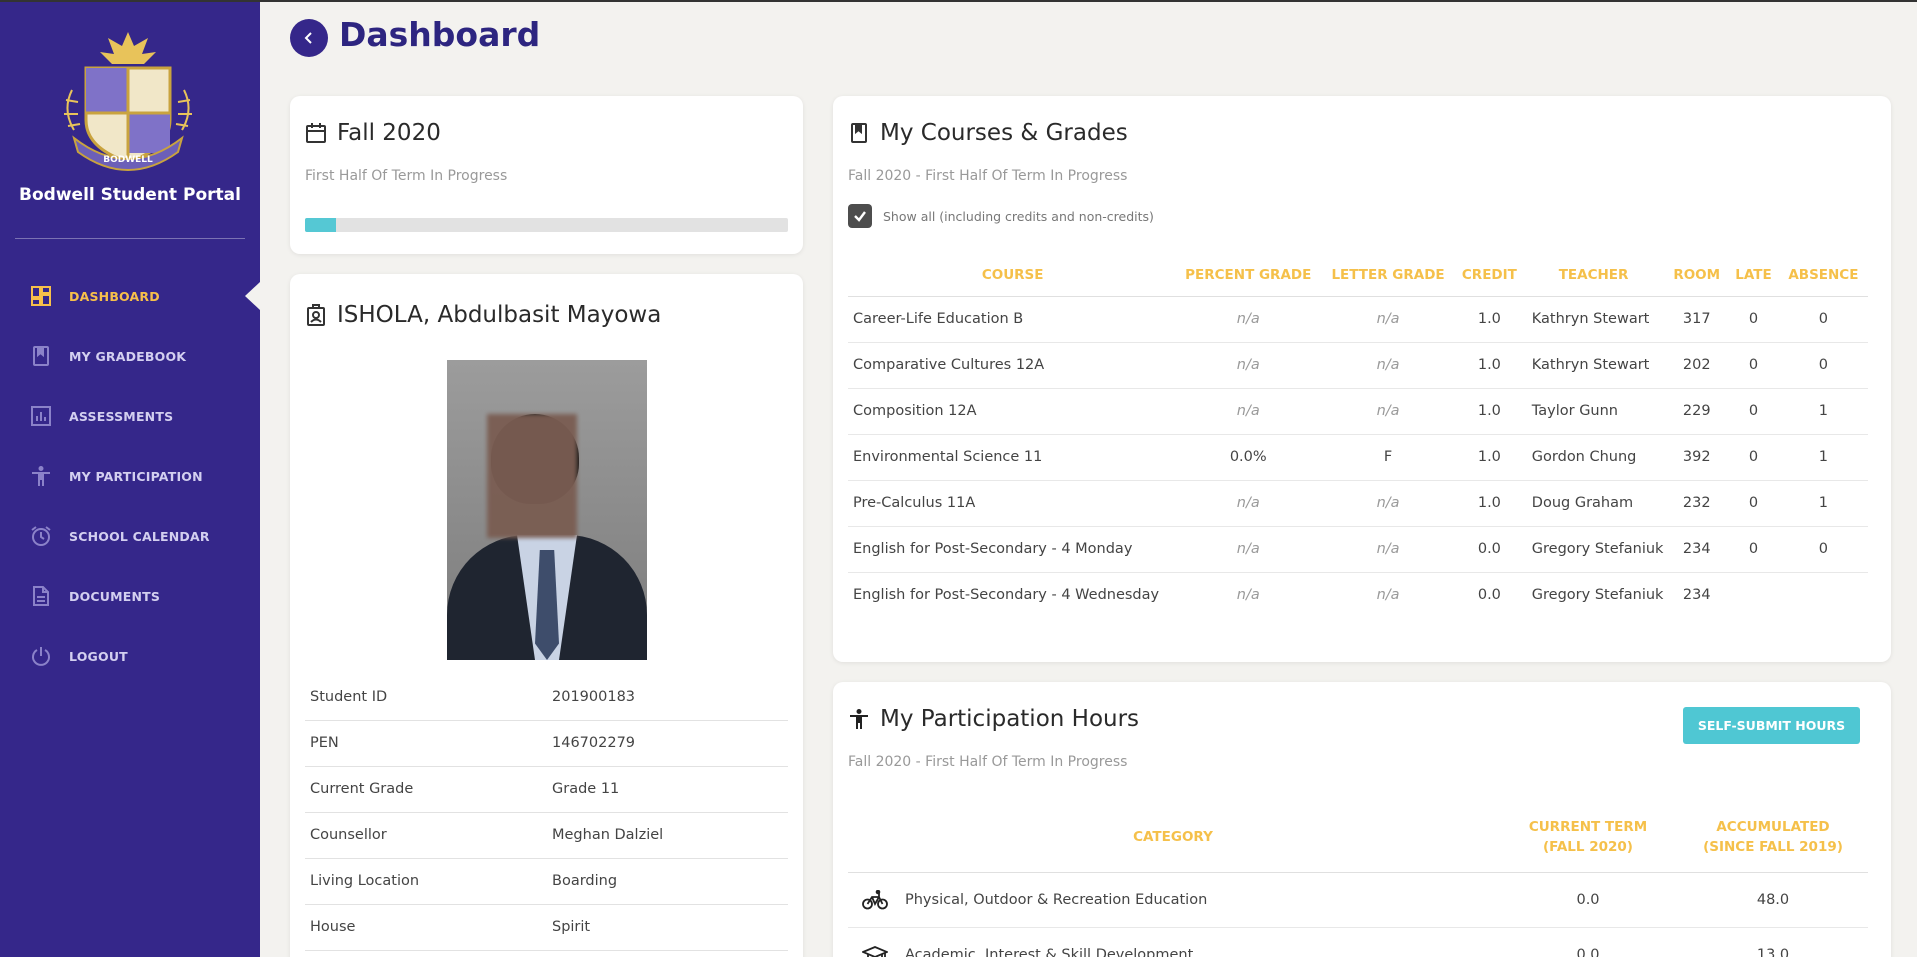 This screenshot has width=1917, height=957. I want to click on portal-title: Bodwell Student Portal, so click(130, 195).